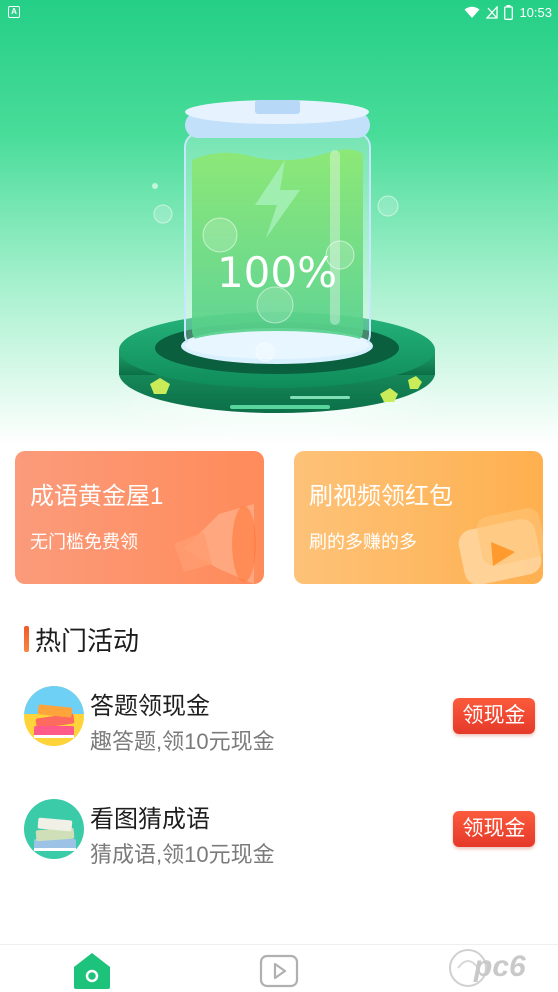 The width and height of the screenshot is (558, 992). I want to click on video-play-icon, so click(500, 546).